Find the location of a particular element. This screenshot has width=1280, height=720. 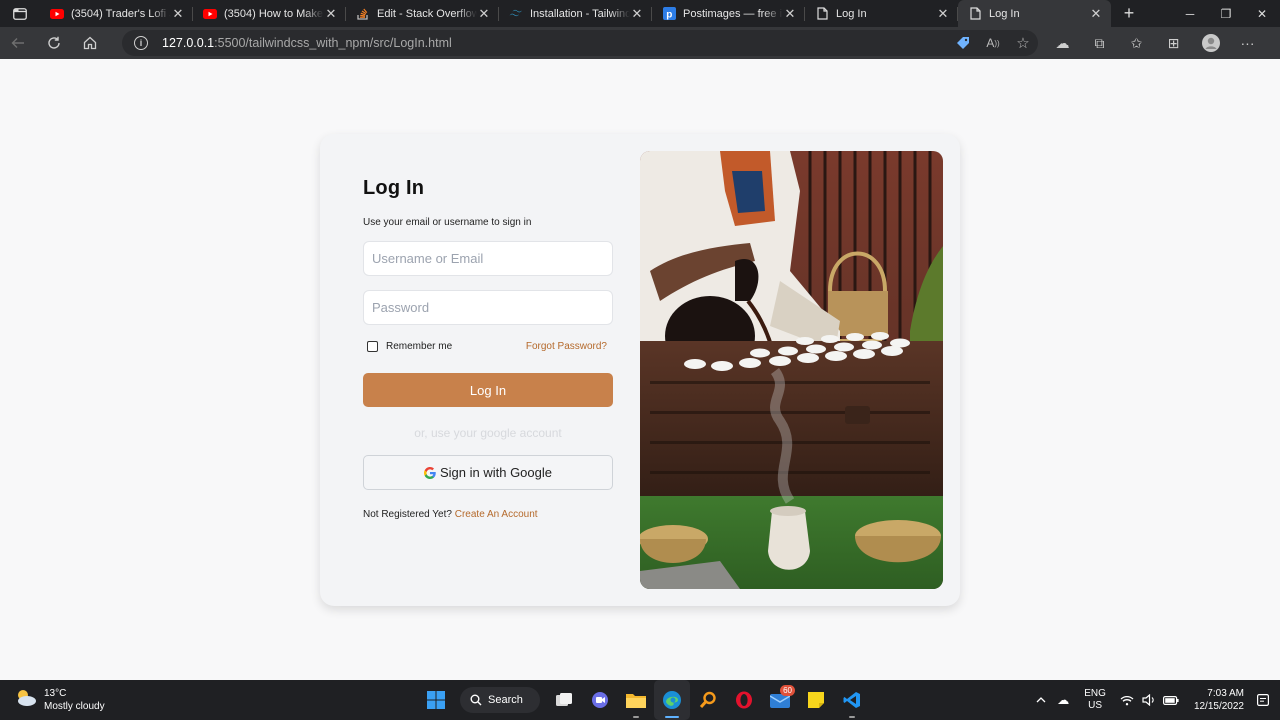

search-app-icon is located at coordinates (708, 700).